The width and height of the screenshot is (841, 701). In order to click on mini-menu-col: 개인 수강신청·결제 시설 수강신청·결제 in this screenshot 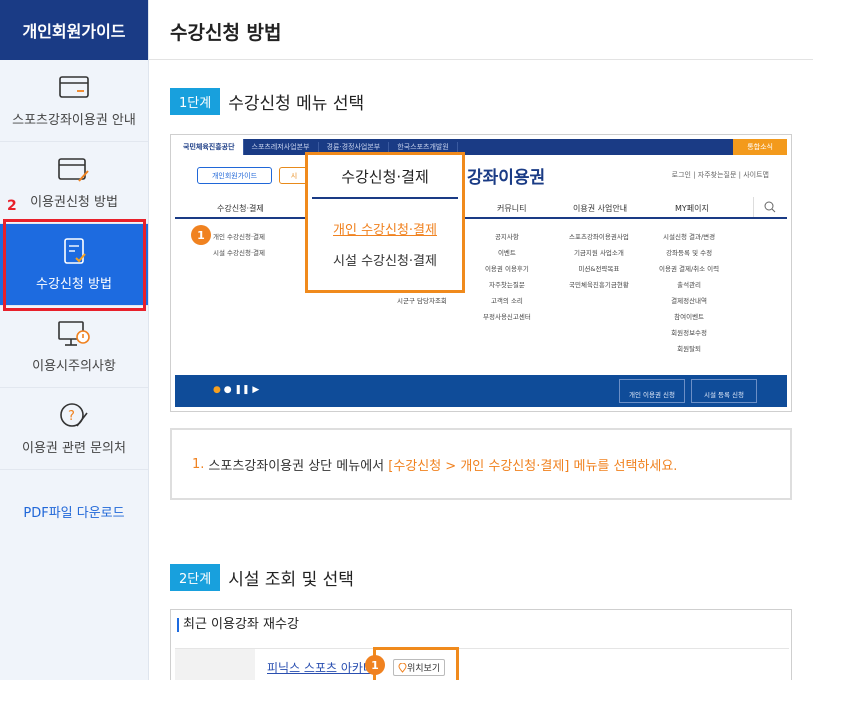, I will do `click(239, 245)`.